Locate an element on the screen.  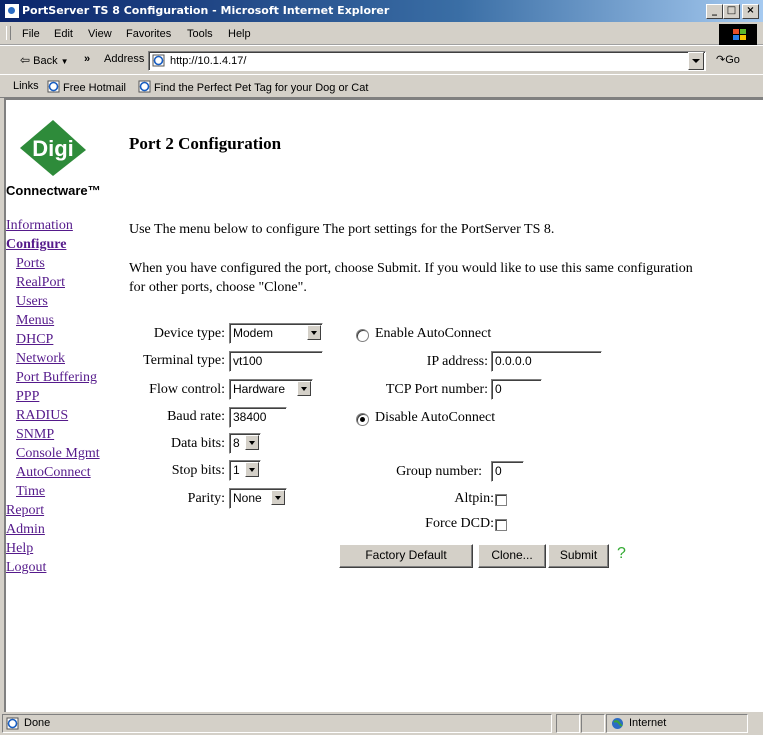
tcp-port-value: 0 is located at coordinates (498, 389).